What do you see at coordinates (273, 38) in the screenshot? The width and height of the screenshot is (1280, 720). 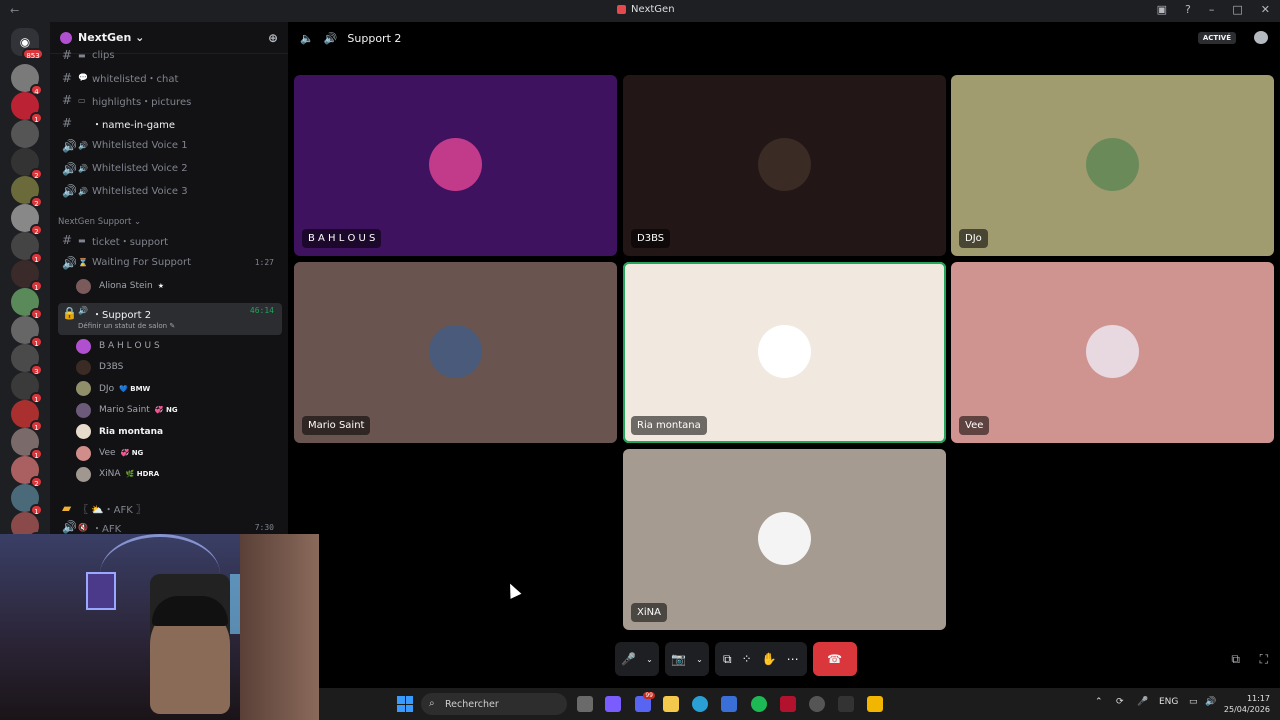 I see `add-member-icon: ⊕` at bounding box center [273, 38].